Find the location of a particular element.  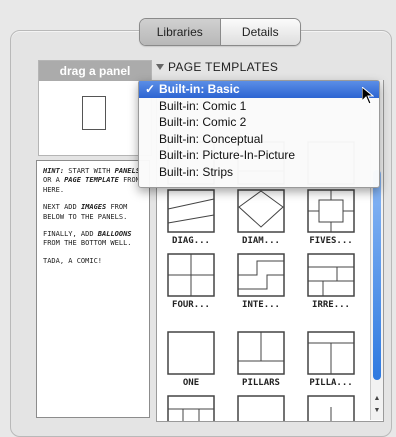

template-thumb-diagonal is located at coordinates (191, 211).